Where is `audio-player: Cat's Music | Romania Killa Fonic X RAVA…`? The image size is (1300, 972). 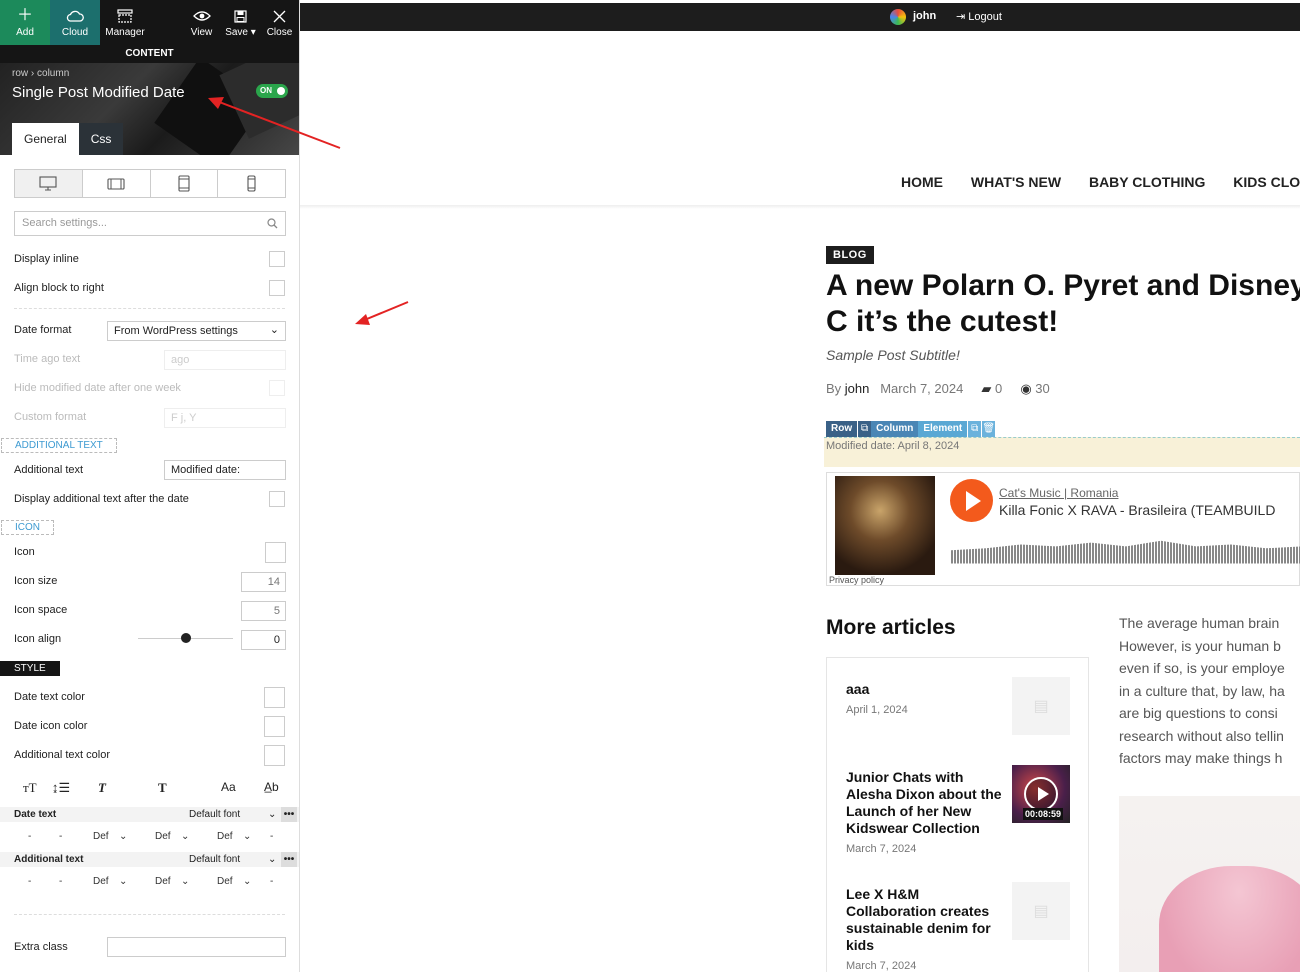
audio-player: Cat's Music | Romania Killa Fonic X RAVA… is located at coordinates (1063, 529).